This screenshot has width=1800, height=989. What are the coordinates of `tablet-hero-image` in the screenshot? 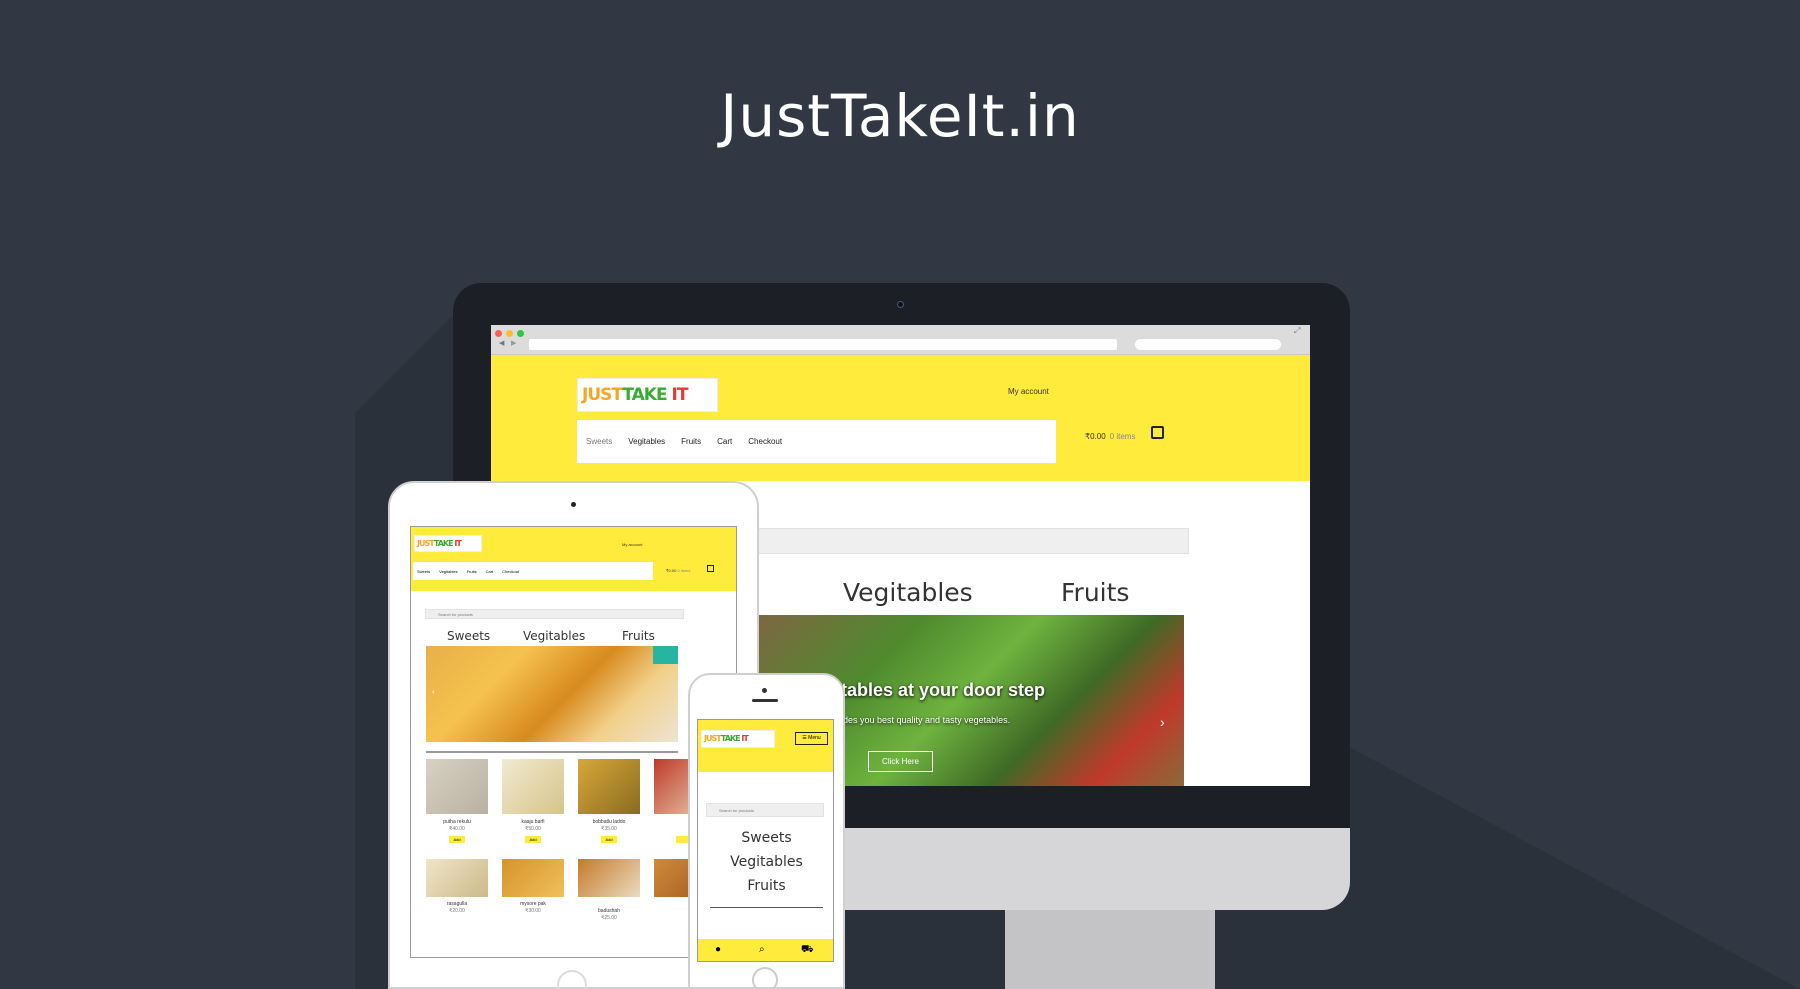 It's located at (552, 694).